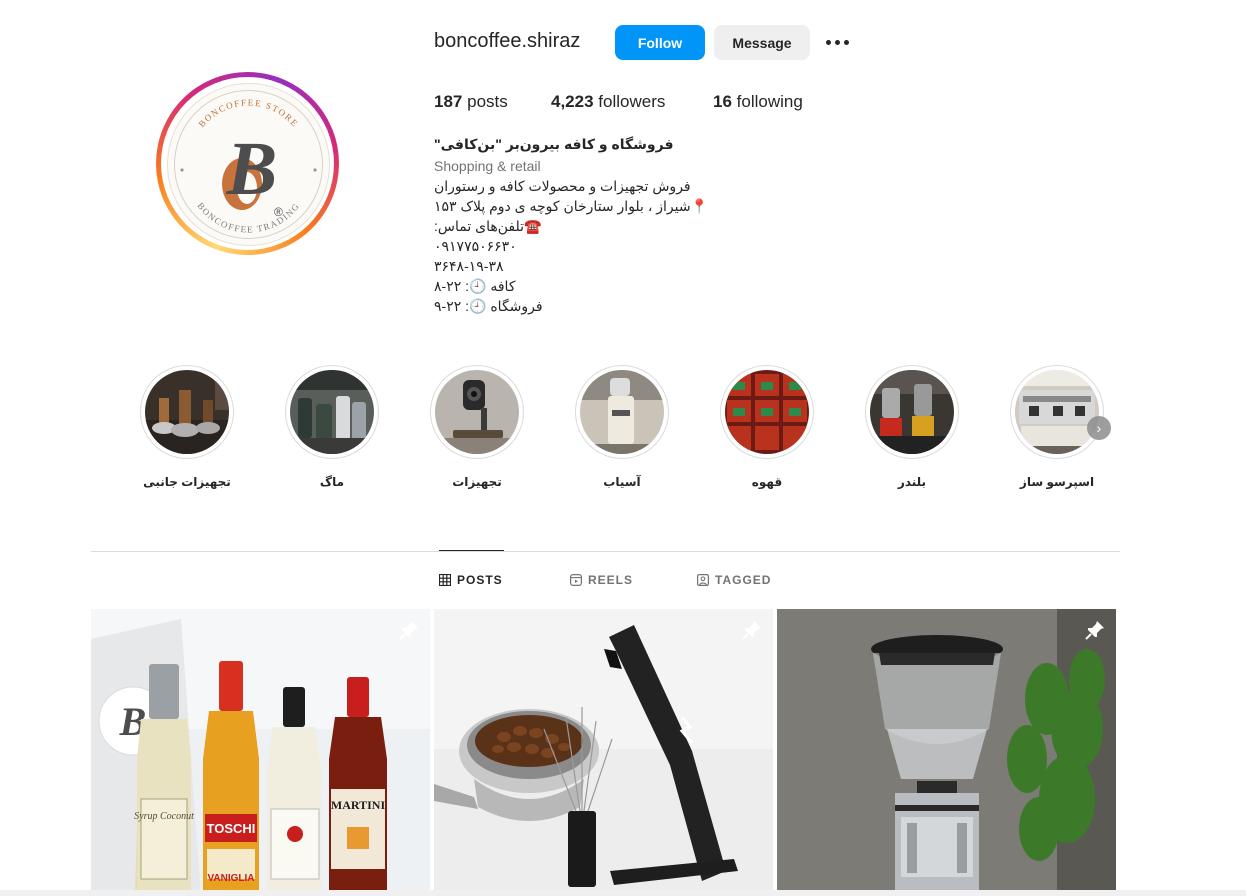 The width and height of the screenshot is (1246, 896). I want to click on grinder-photo-icon, so click(622, 412).